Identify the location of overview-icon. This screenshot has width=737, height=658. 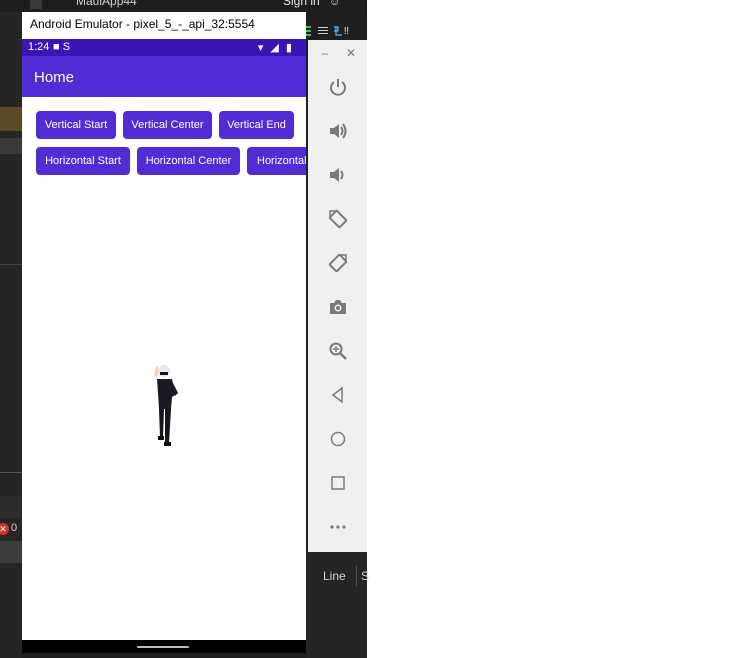
(338, 483).